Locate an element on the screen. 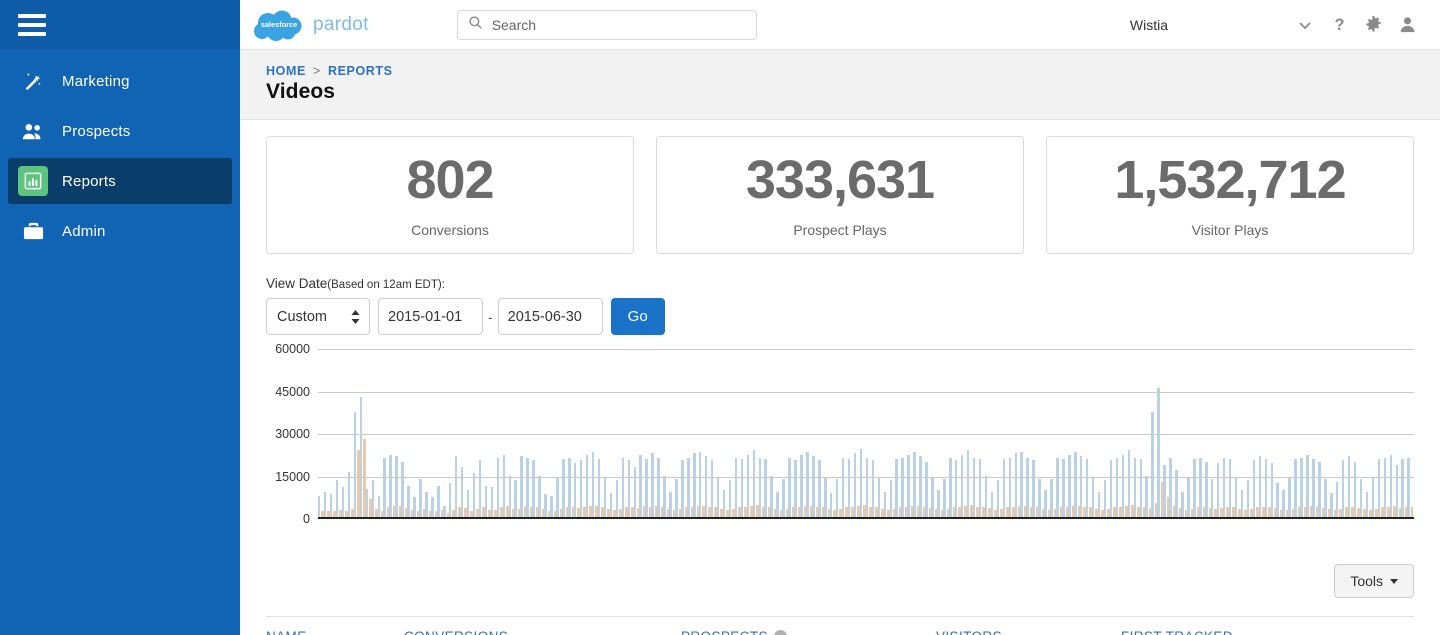 Image resolution: width=1440 pixels, height=635 pixels. salesforce-cloud-icon: salesforce is located at coordinates (279, 25).